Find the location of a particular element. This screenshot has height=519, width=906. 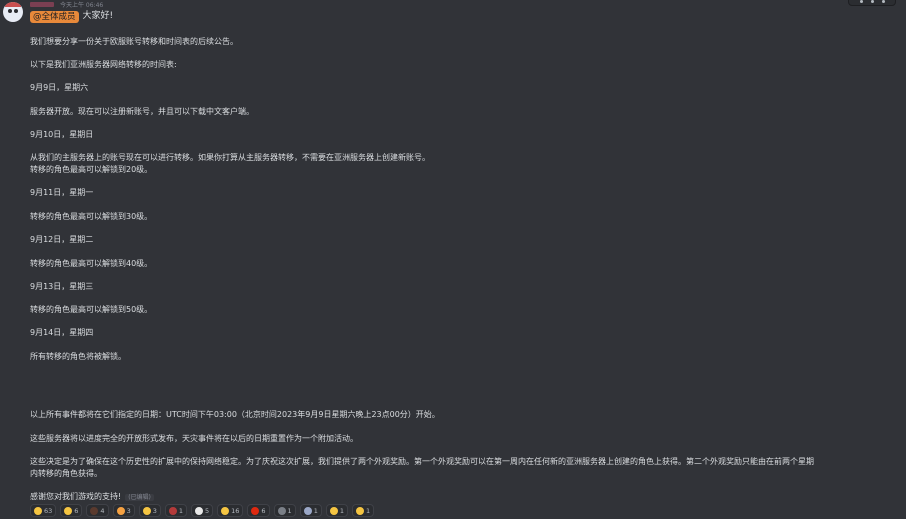

reaction-count: 4 is located at coordinates (102, 510).